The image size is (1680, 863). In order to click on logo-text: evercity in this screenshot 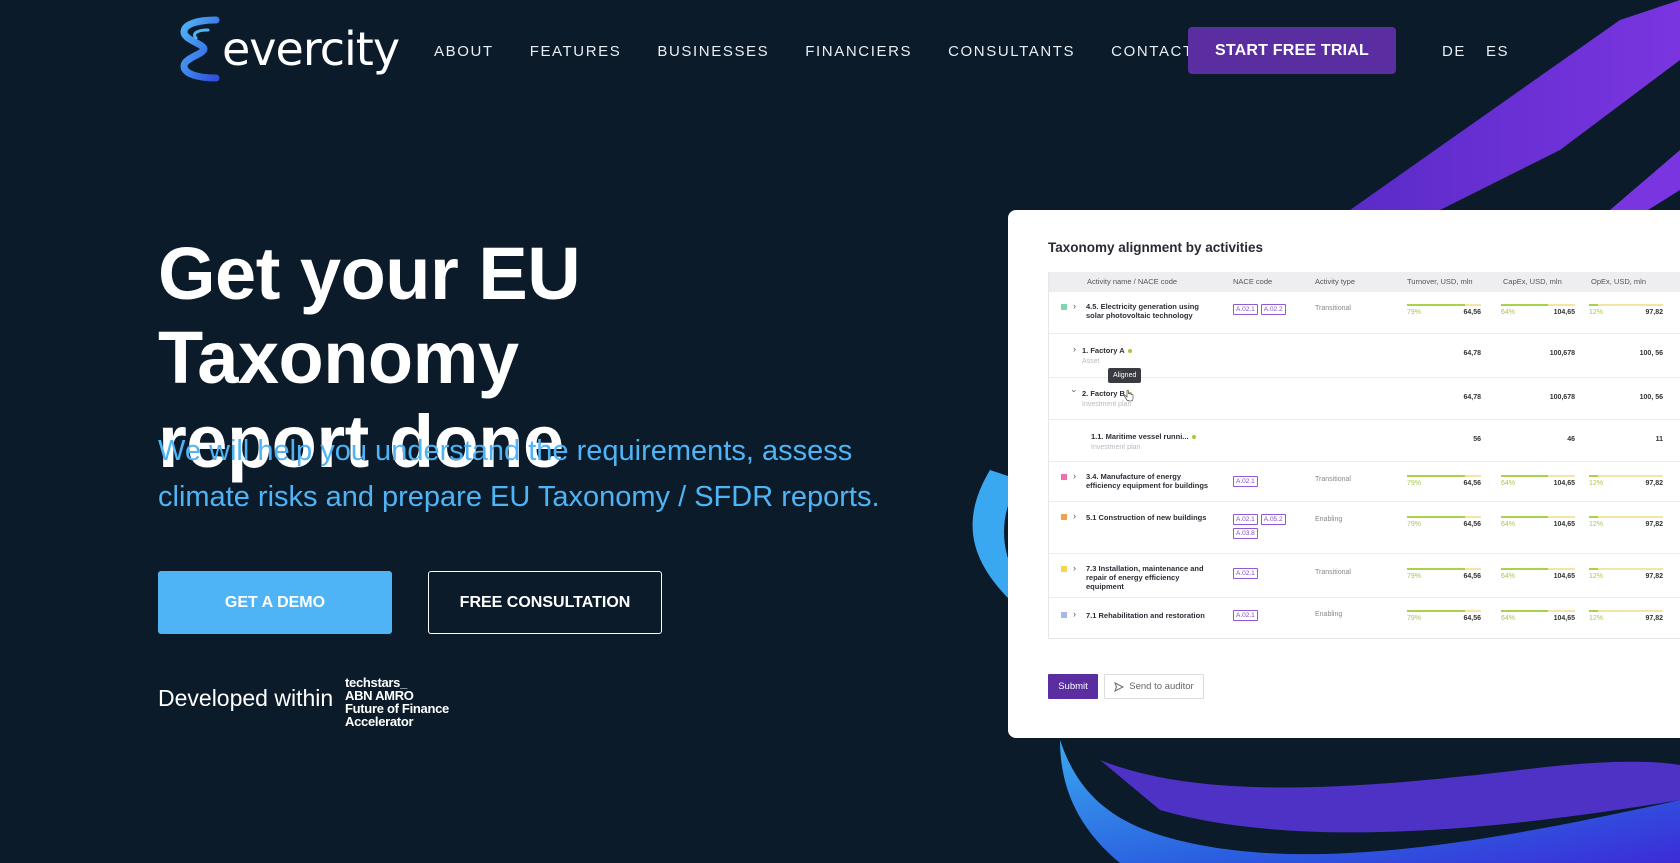, I will do `click(311, 49)`.